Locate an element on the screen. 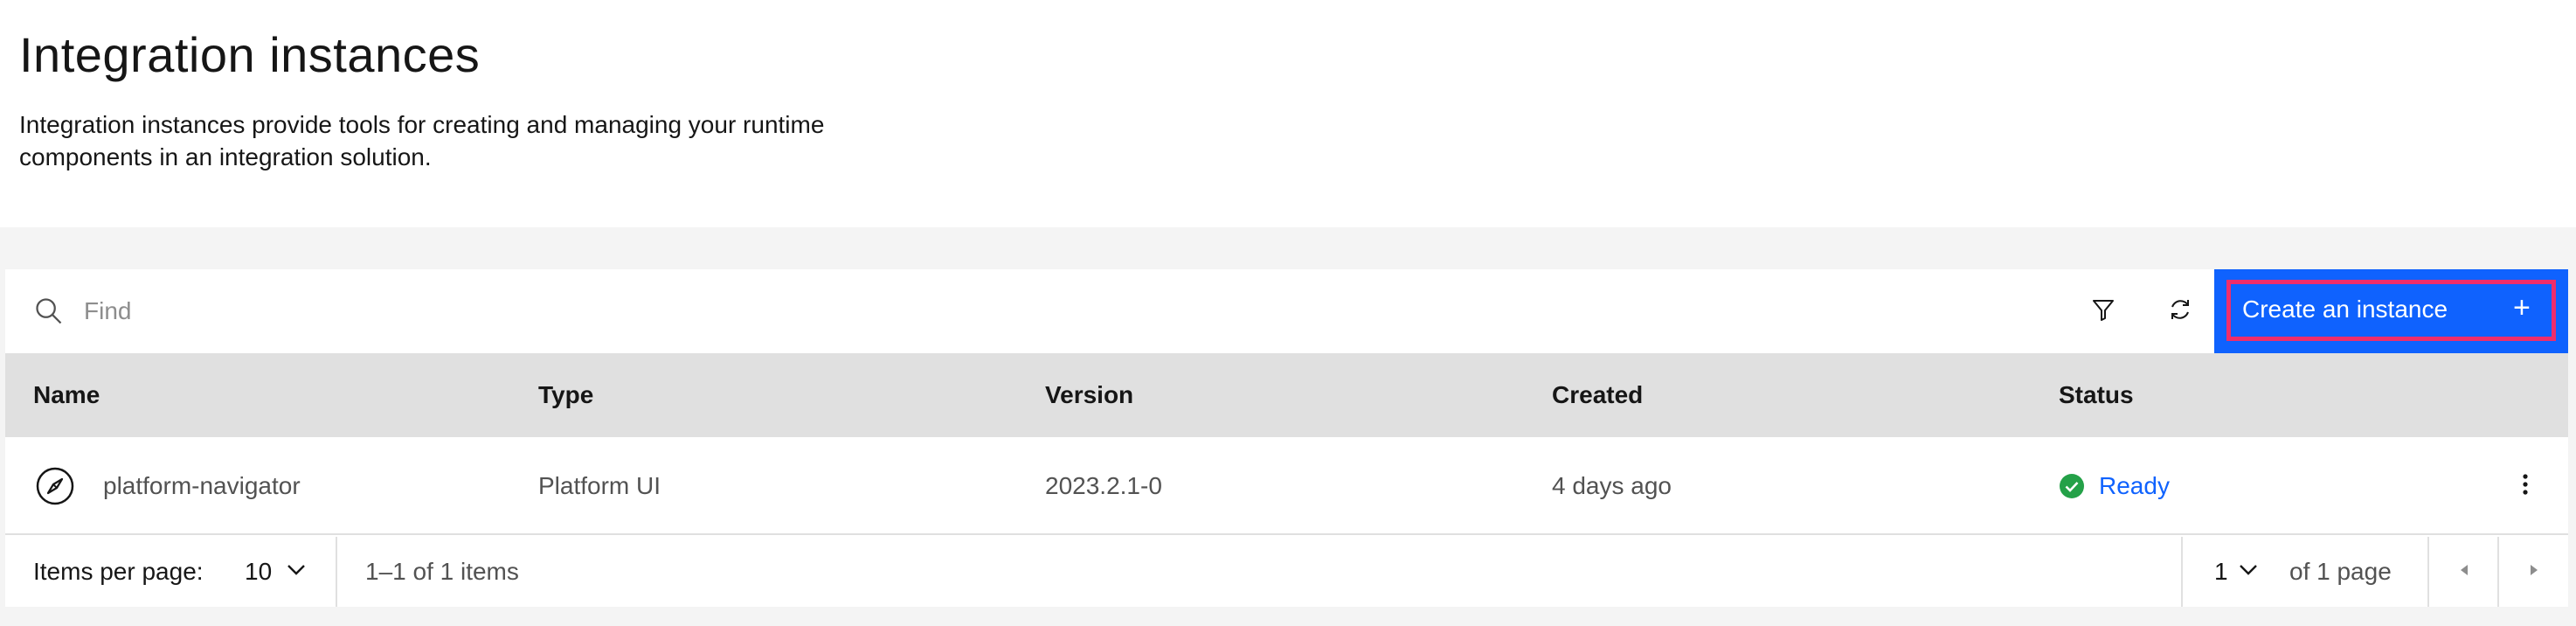  status-link: Ready is located at coordinates (2134, 486).